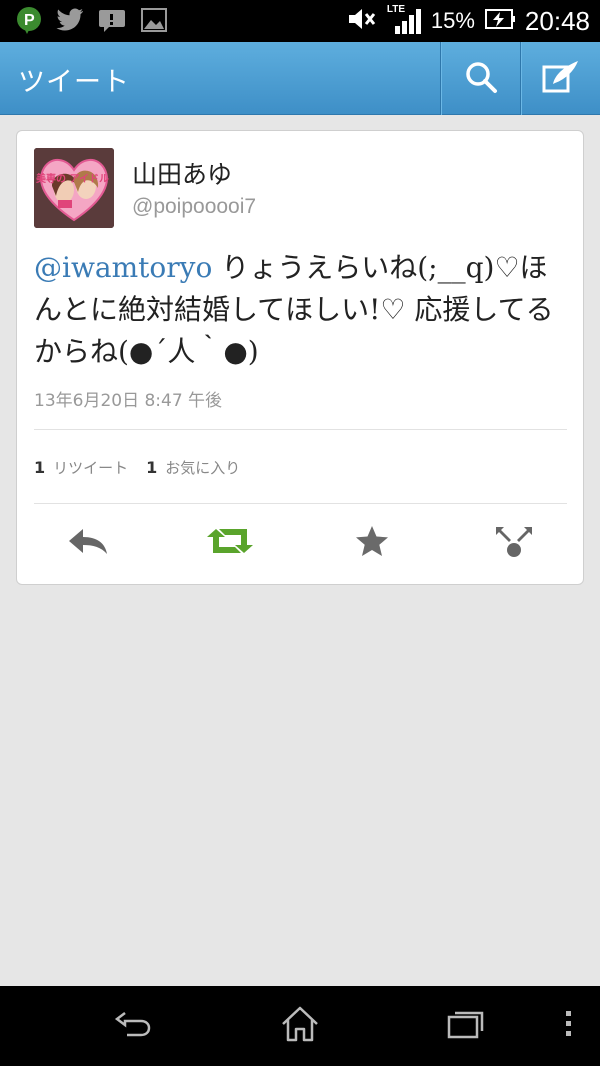 The image size is (600, 1066). I want to click on favorite-button, so click(372, 543).